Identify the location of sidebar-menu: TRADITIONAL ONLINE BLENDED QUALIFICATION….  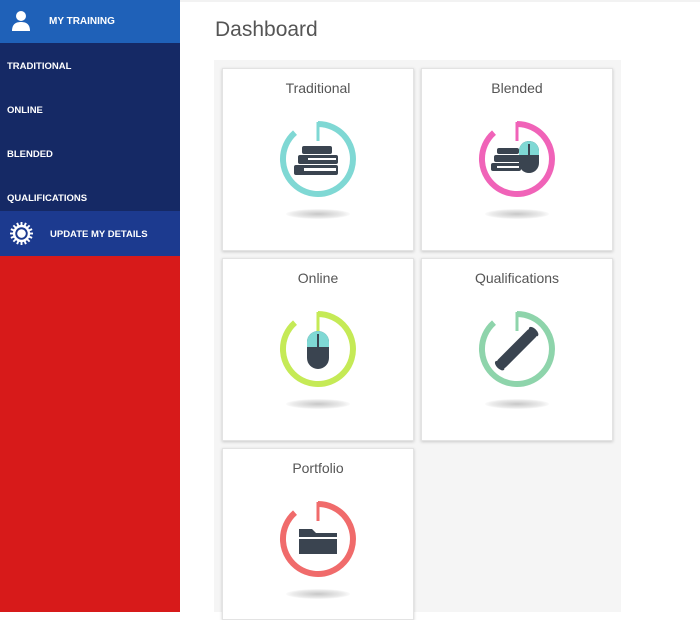
(90, 127).